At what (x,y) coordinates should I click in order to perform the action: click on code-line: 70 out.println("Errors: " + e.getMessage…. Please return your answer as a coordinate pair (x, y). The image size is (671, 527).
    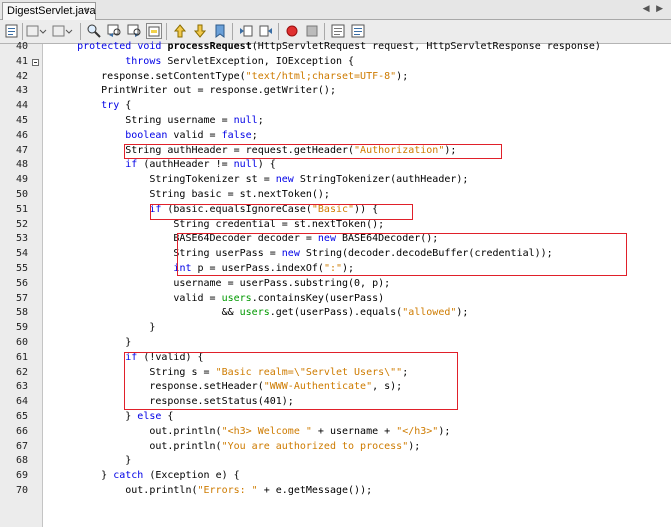
    Looking at the image, I should click on (335, 491).